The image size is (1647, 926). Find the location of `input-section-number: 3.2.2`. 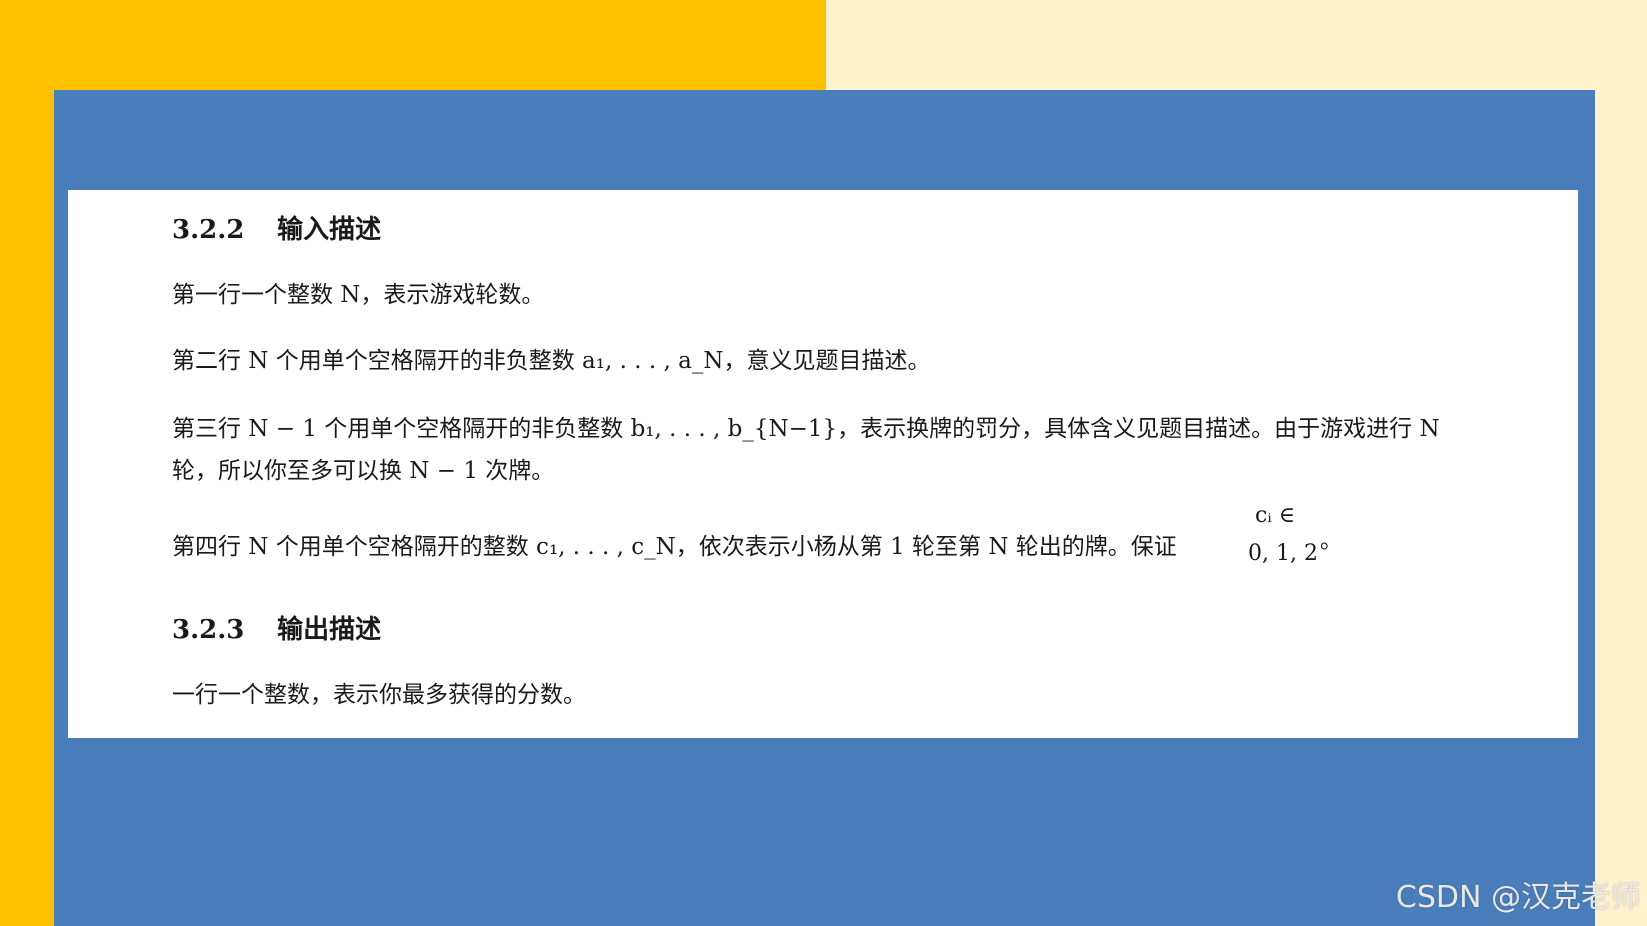

input-section-number: 3.2.2 is located at coordinates (208, 230).